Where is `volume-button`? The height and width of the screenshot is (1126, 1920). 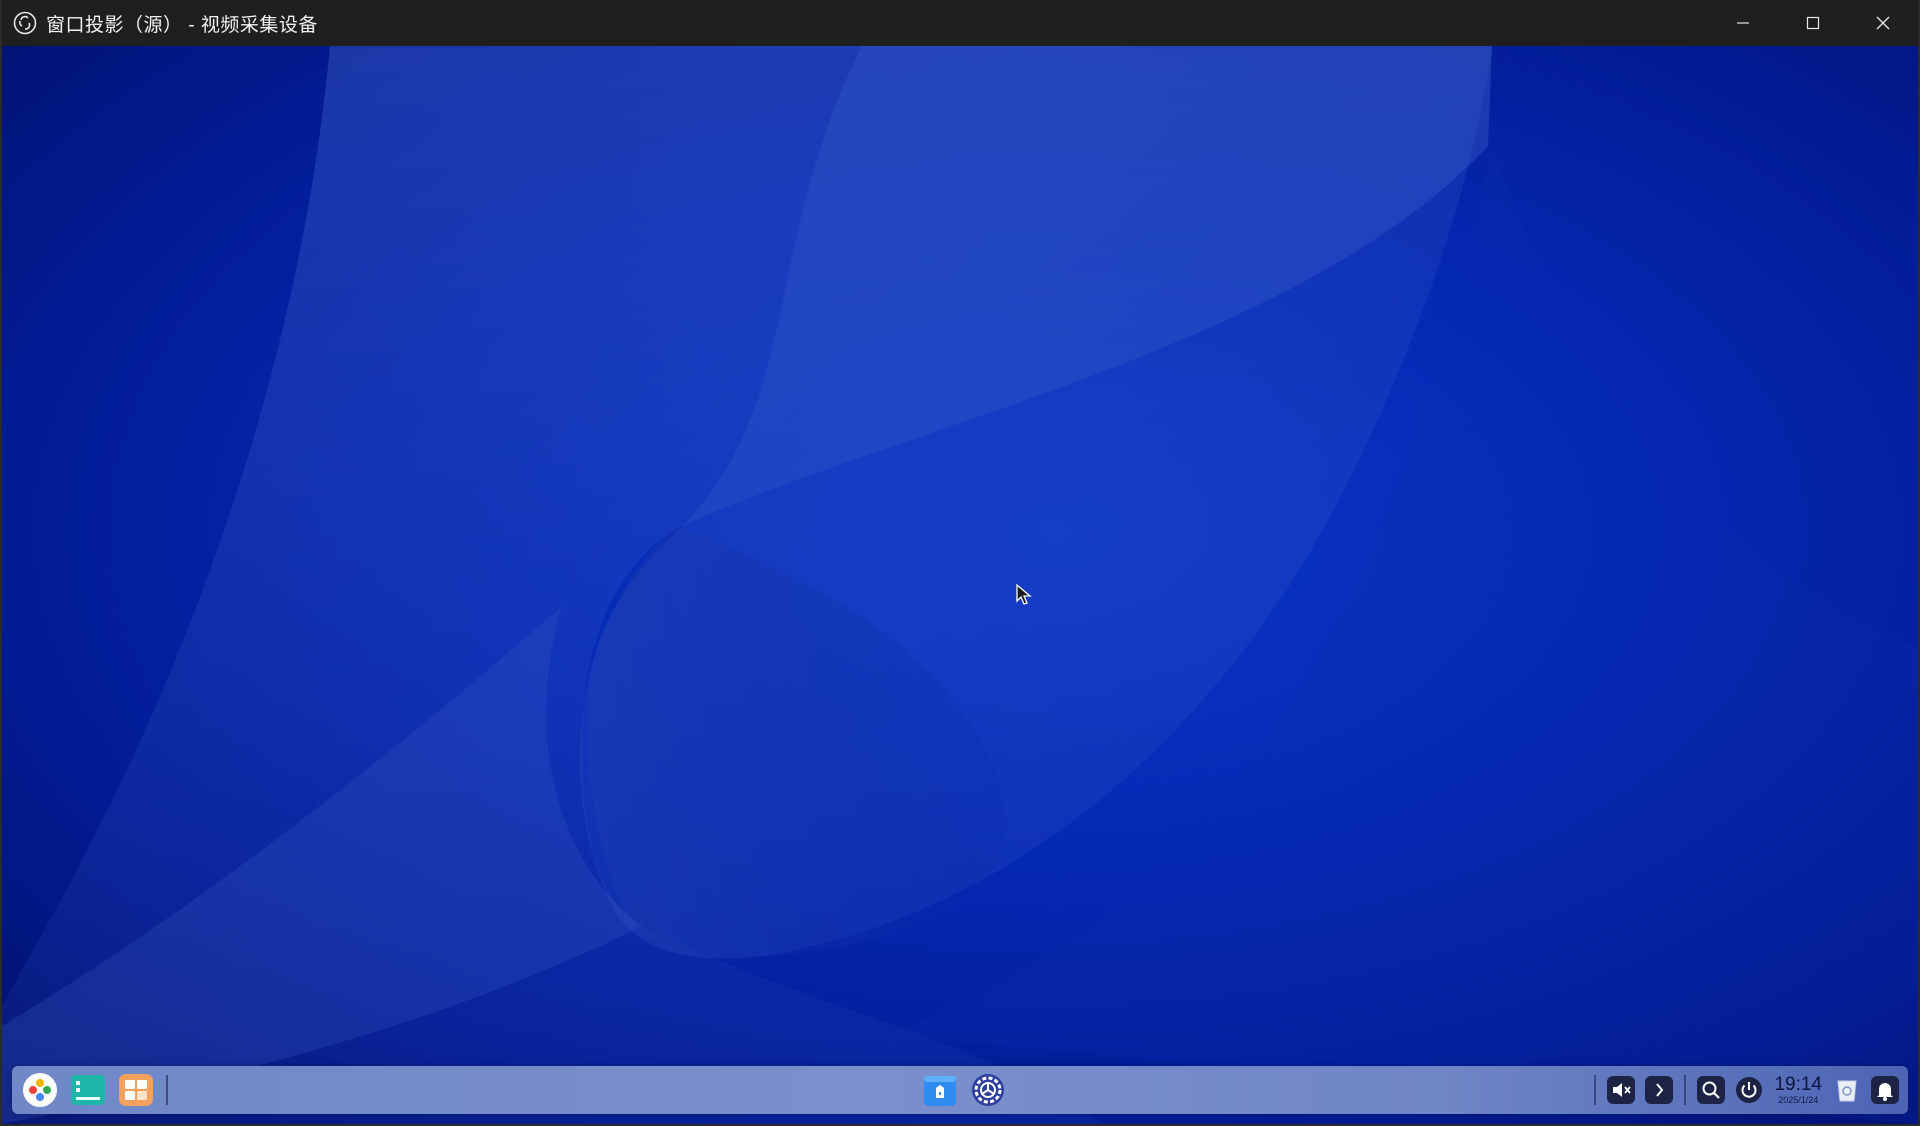
volume-button is located at coordinates (1621, 1090).